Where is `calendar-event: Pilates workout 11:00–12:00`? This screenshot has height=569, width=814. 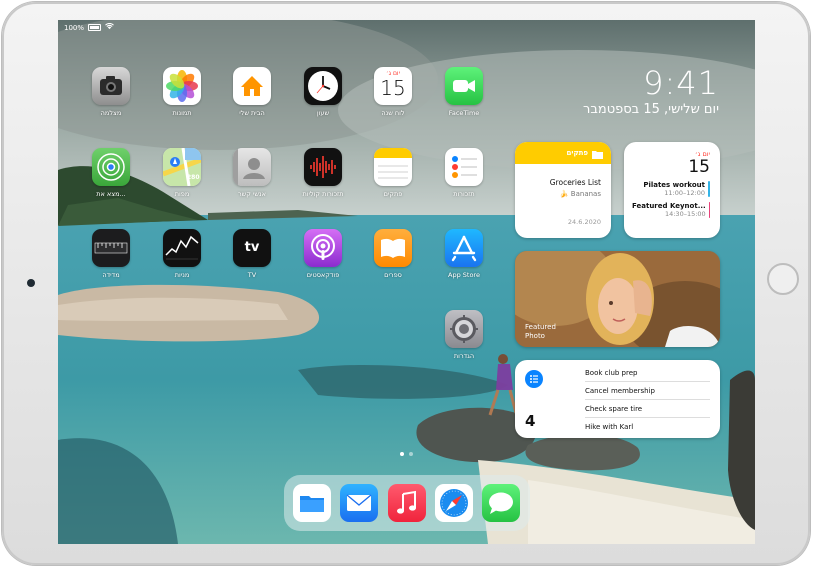 calendar-event: Pilates workout 11:00–12:00 is located at coordinates (671, 189).